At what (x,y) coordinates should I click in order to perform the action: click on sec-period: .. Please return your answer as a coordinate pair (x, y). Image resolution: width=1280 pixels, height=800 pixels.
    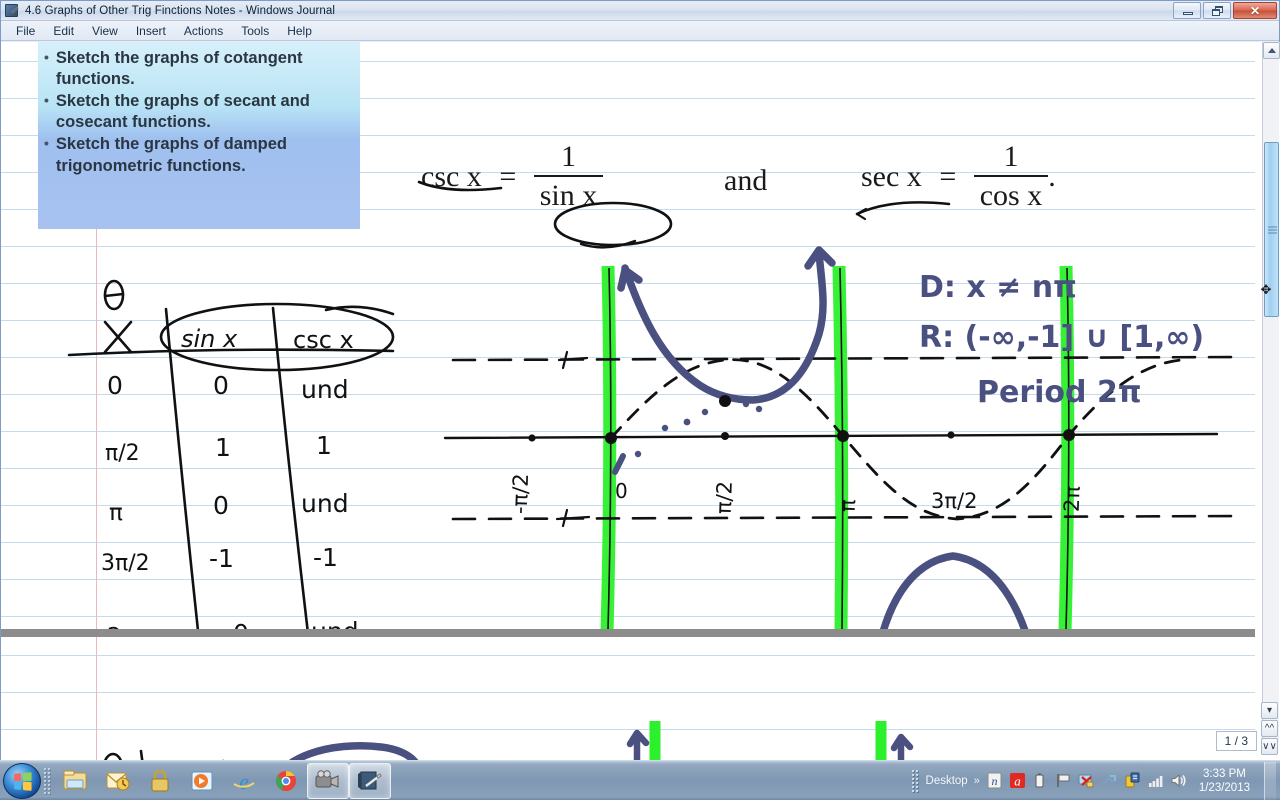
    Looking at the image, I should click on (1052, 176).